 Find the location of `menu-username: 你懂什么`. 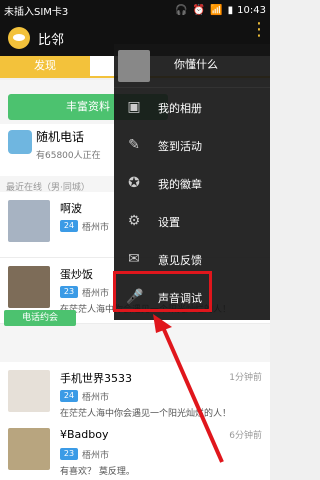

menu-username: 你懂什么 is located at coordinates (196, 64).